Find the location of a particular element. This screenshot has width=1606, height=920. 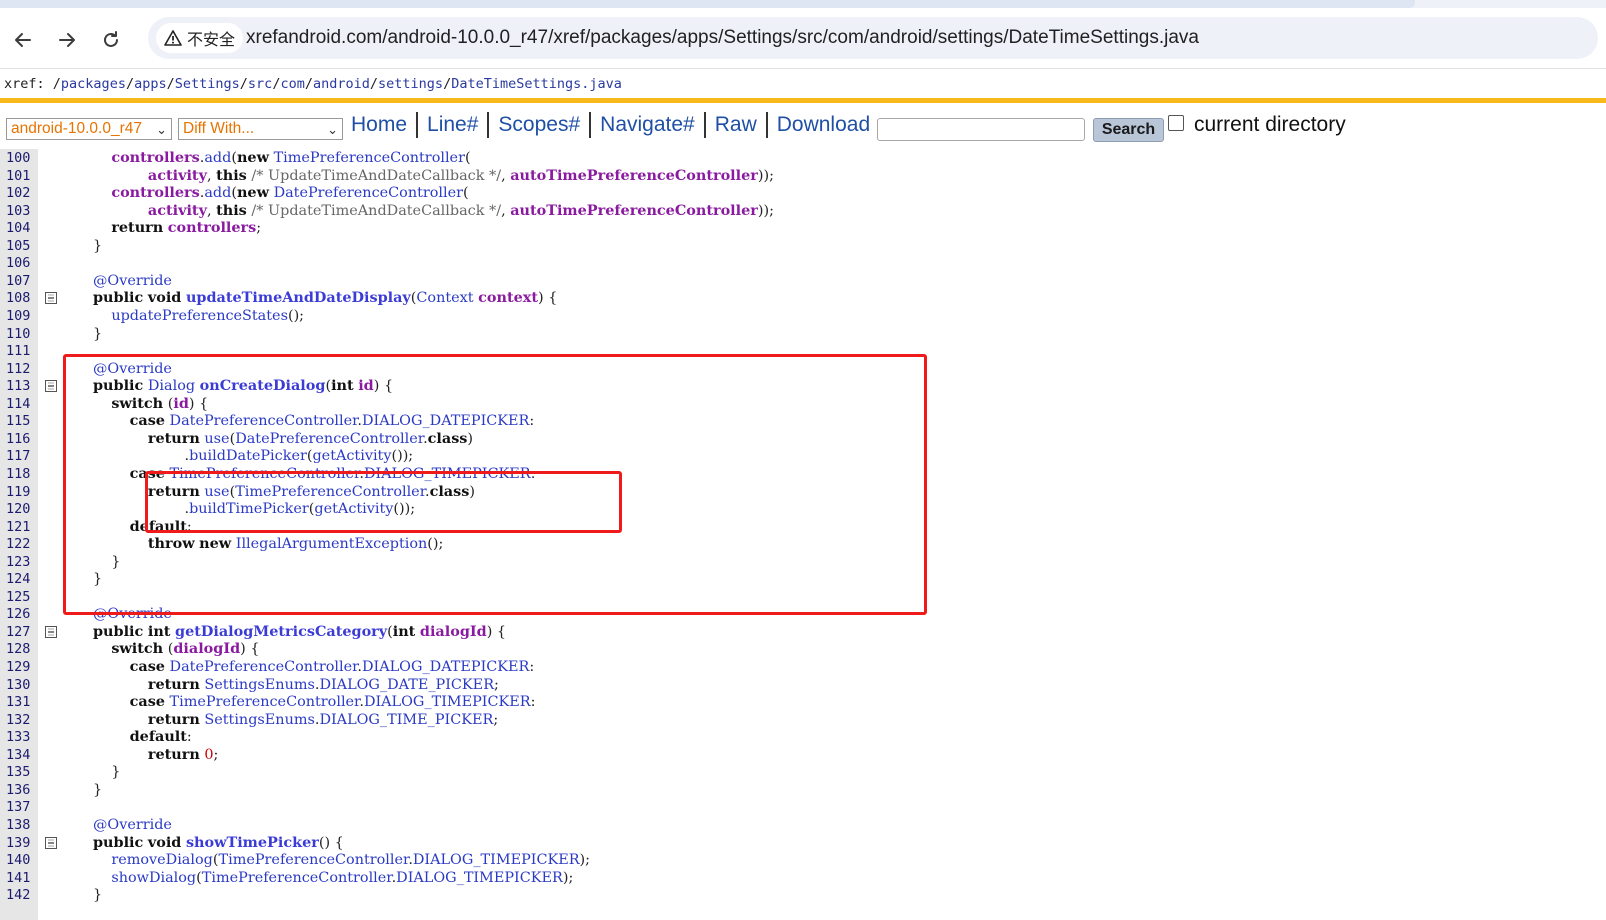

line-number: 117 is located at coordinates (19, 456).